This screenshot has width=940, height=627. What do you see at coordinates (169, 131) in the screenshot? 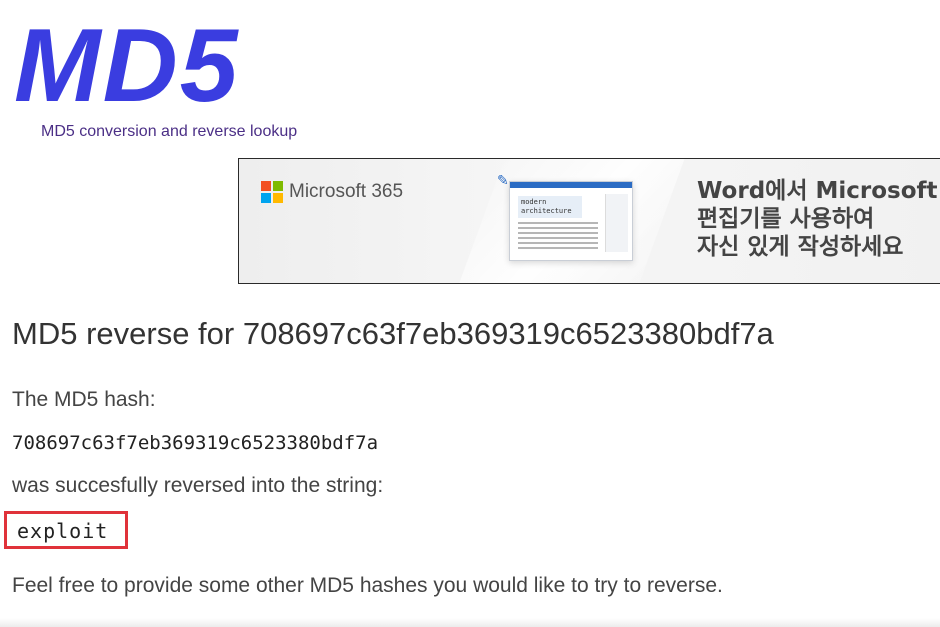
I see `site-tagline: MD5 conversion and reverse lookup` at bounding box center [169, 131].